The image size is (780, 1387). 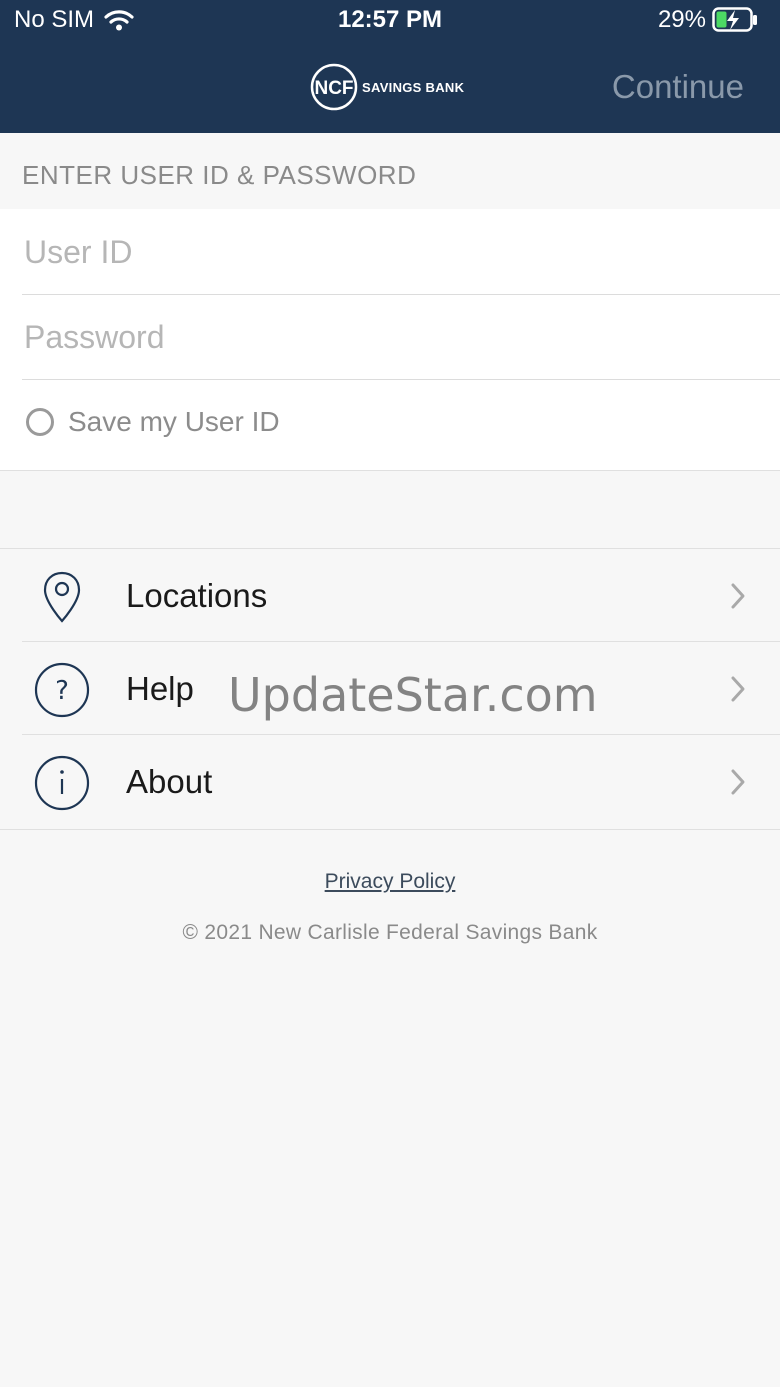 What do you see at coordinates (160, 688) in the screenshot?
I see `menu-label-help: Help` at bounding box center [160, 688].